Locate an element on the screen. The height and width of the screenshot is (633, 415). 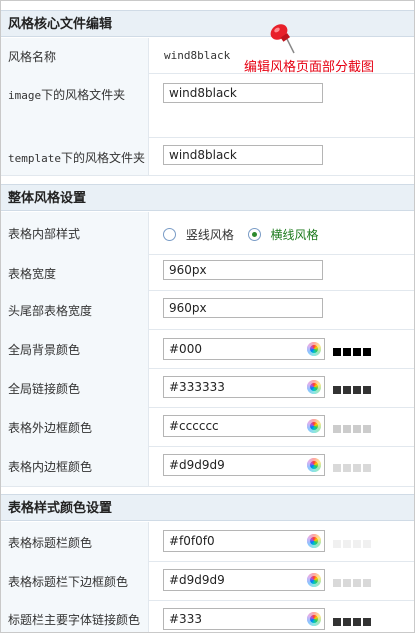
table-inner-border-input: #d9d9d9 is located at coordinates (244, 465).